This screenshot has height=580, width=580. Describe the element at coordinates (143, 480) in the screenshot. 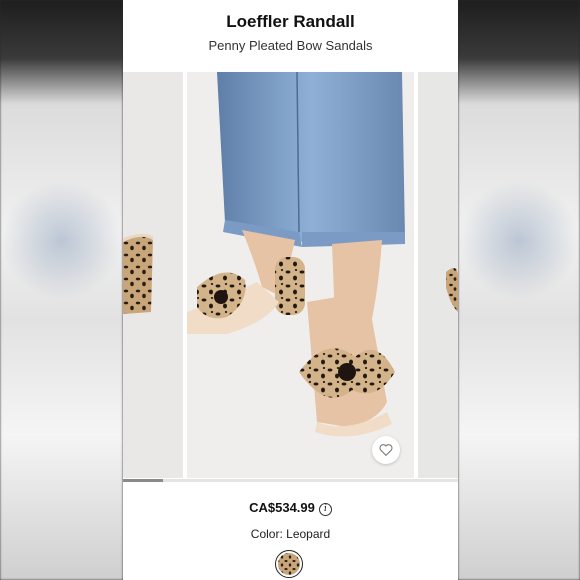

I see `carousel-scroll-thumb` at that location.